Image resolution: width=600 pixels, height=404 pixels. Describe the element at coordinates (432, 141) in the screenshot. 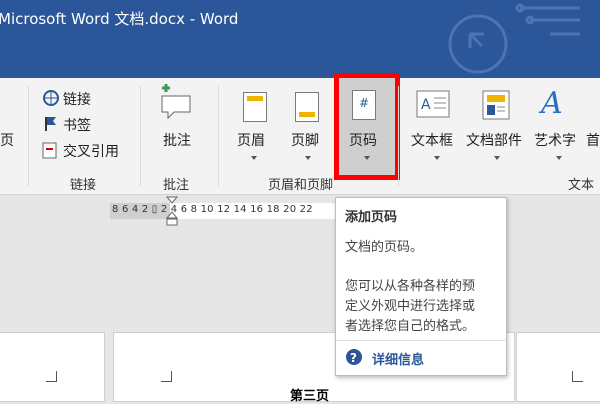

I see `text-box-label: 文本框` at that location.